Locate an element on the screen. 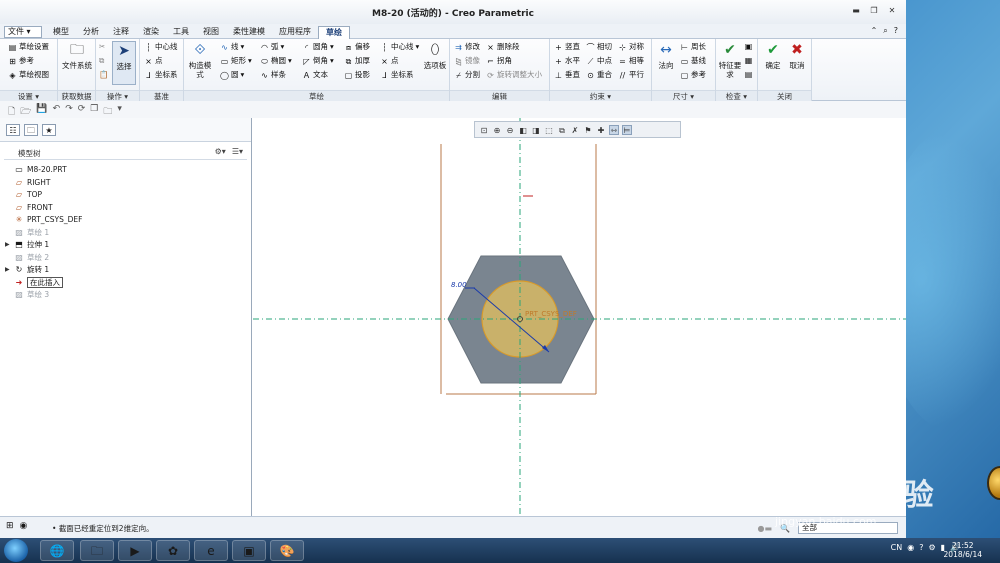 This screenshot has height=563, width=1000. start-button is located at coordinates (16, 550).